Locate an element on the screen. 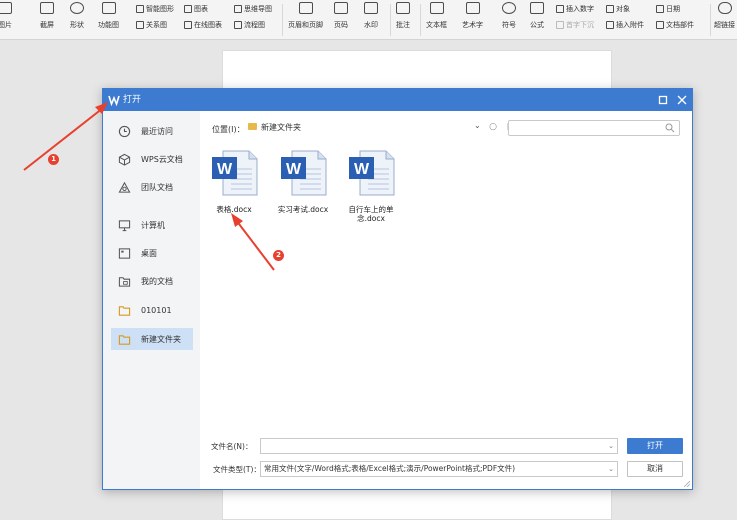  computer-icon is located at coordinates (124, 225).